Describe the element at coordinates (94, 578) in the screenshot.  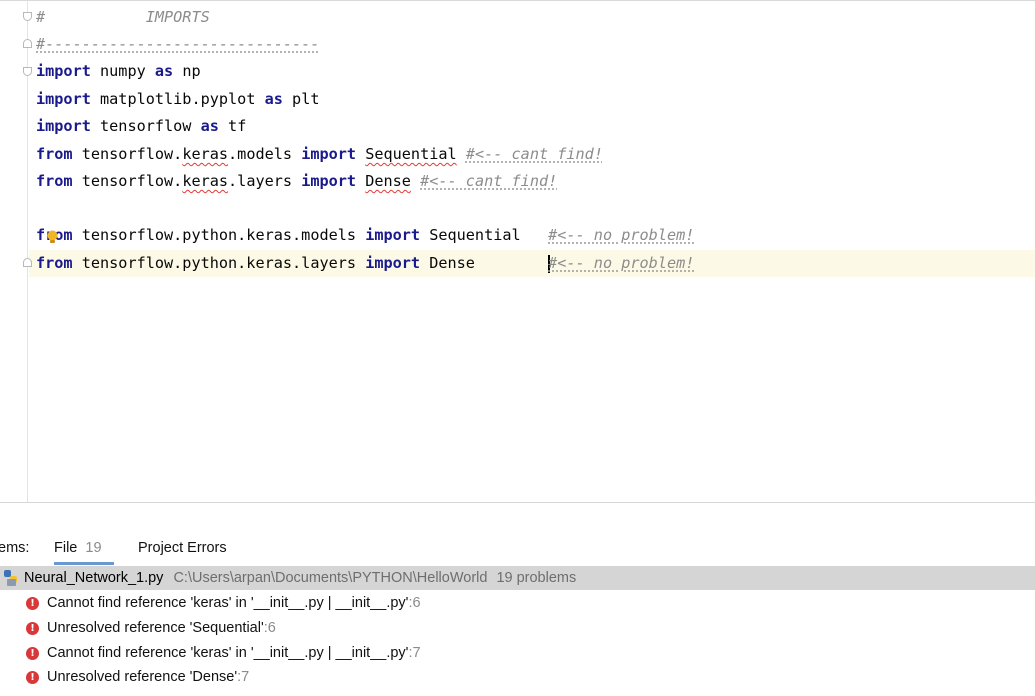
I see `file-name: Neural_Network_1.py` at that location.